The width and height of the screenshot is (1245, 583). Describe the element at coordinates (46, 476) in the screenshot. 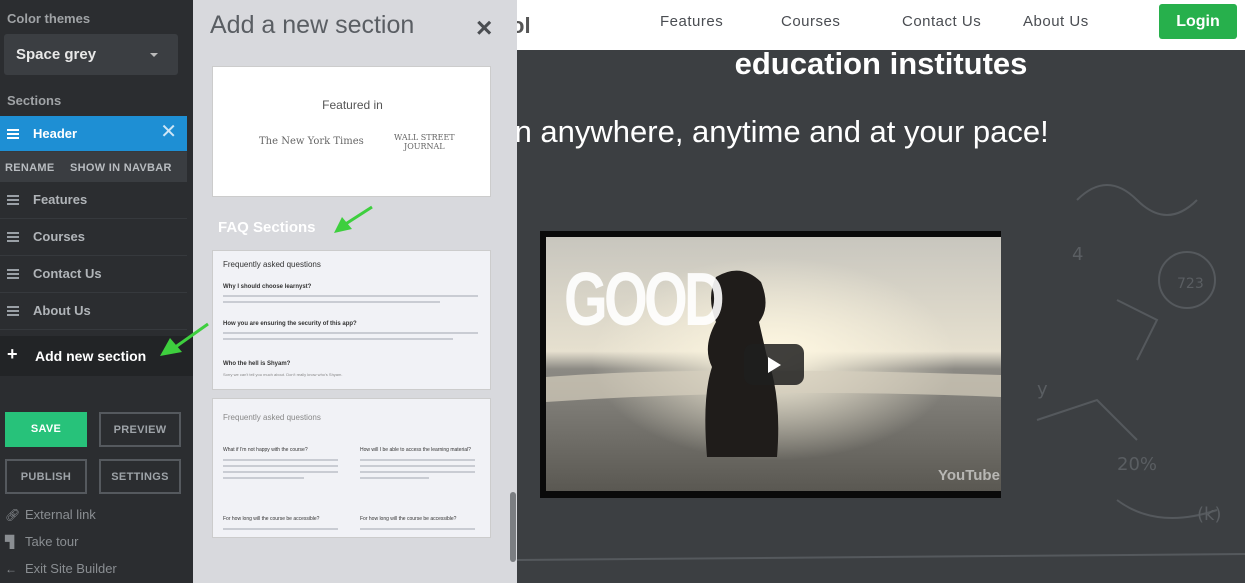

I see `publish-button: PUBLISH` at that location.